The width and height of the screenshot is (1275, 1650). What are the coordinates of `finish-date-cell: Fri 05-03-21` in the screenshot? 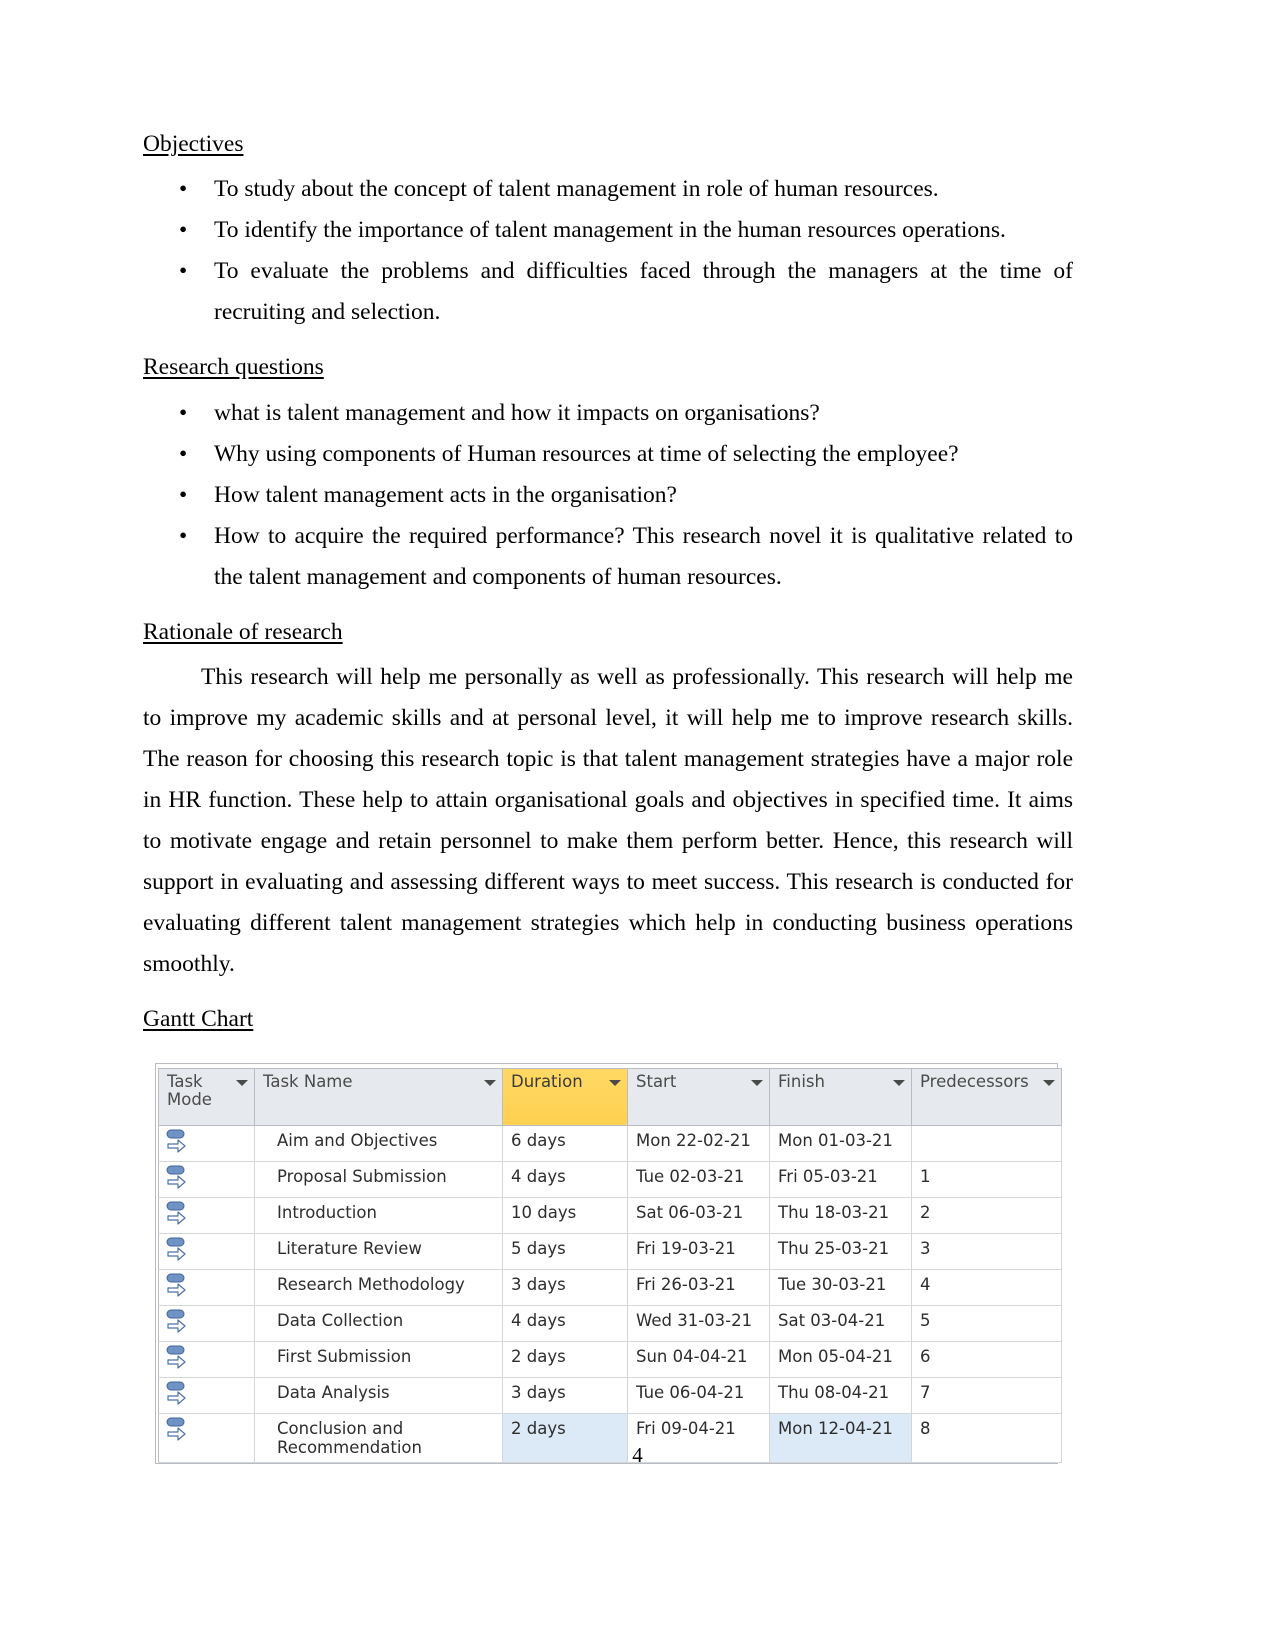 It's located at (840, 1179).